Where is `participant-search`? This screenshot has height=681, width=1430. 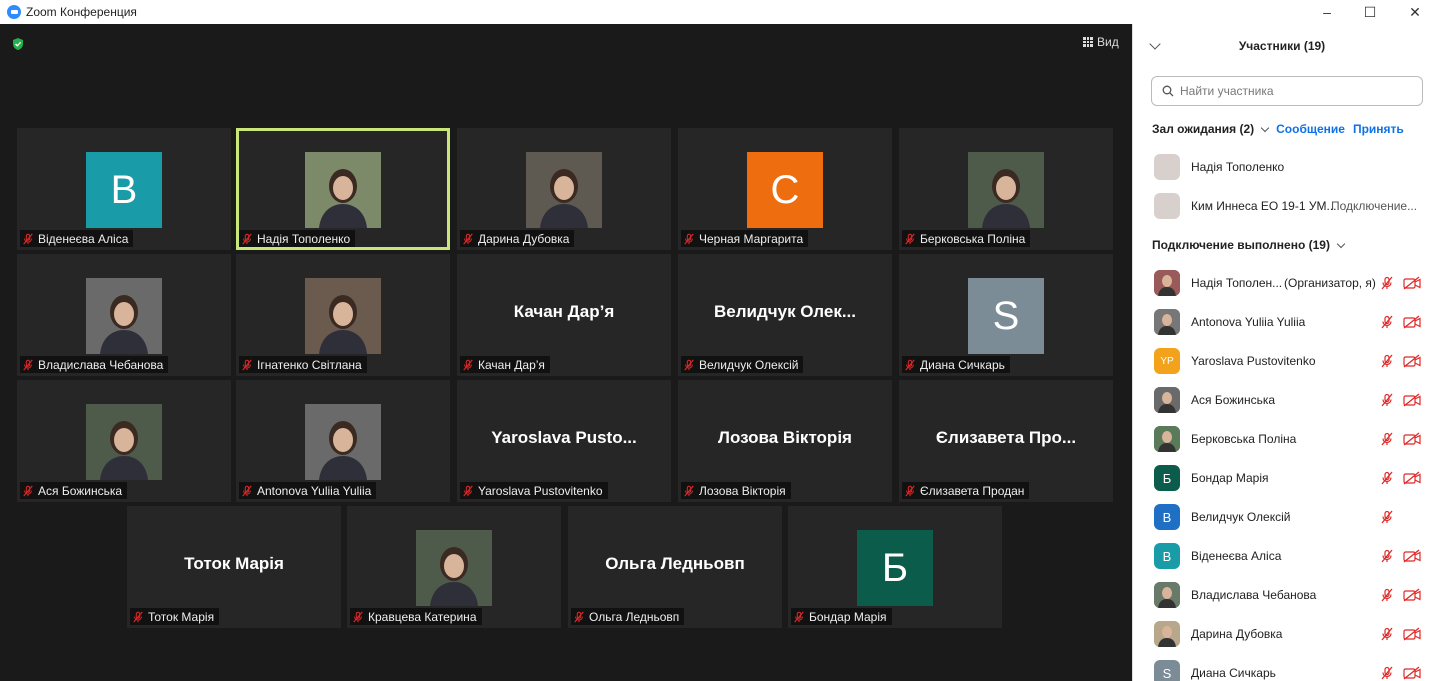 participant-search is located at coordinates (1287, 91).